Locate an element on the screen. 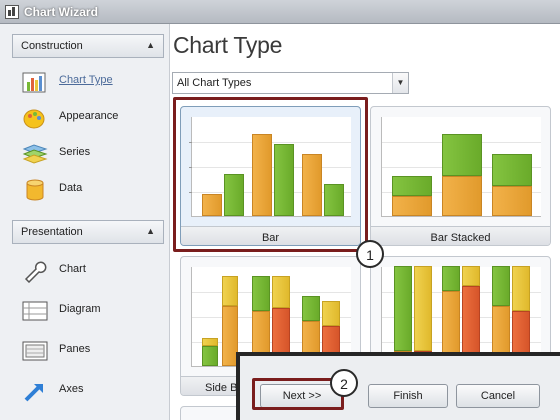  chart-type-label: Bar Stacked is located at coordinates (460, 235).